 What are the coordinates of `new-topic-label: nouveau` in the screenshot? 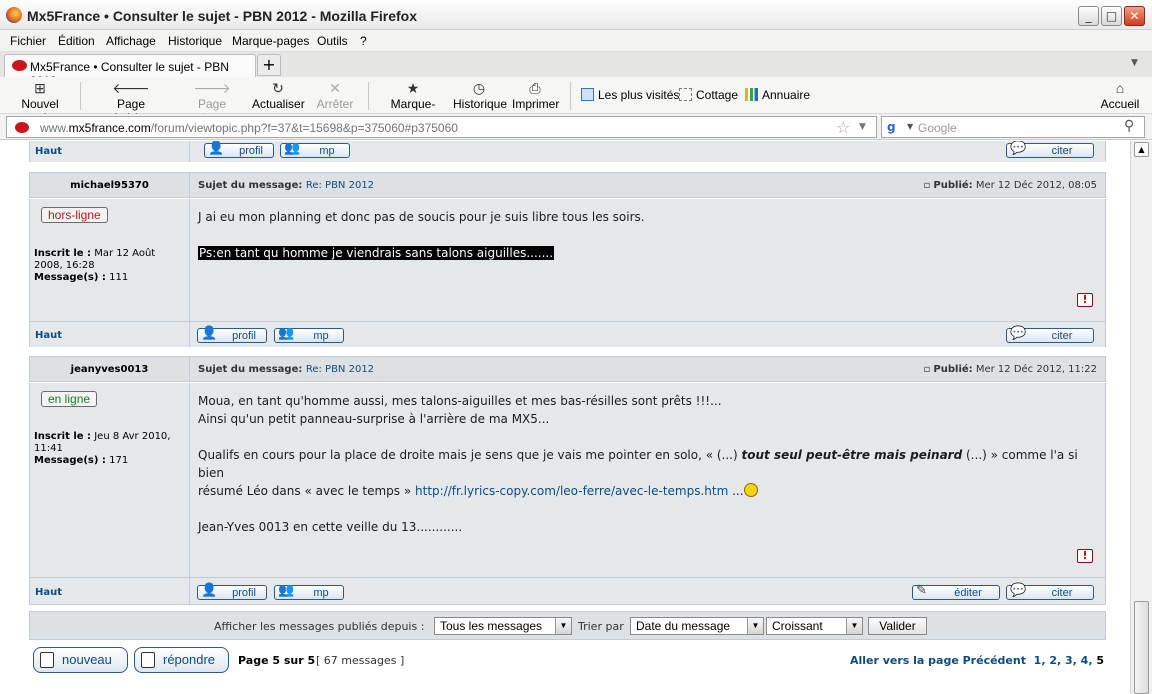 It's located at (87, 659).